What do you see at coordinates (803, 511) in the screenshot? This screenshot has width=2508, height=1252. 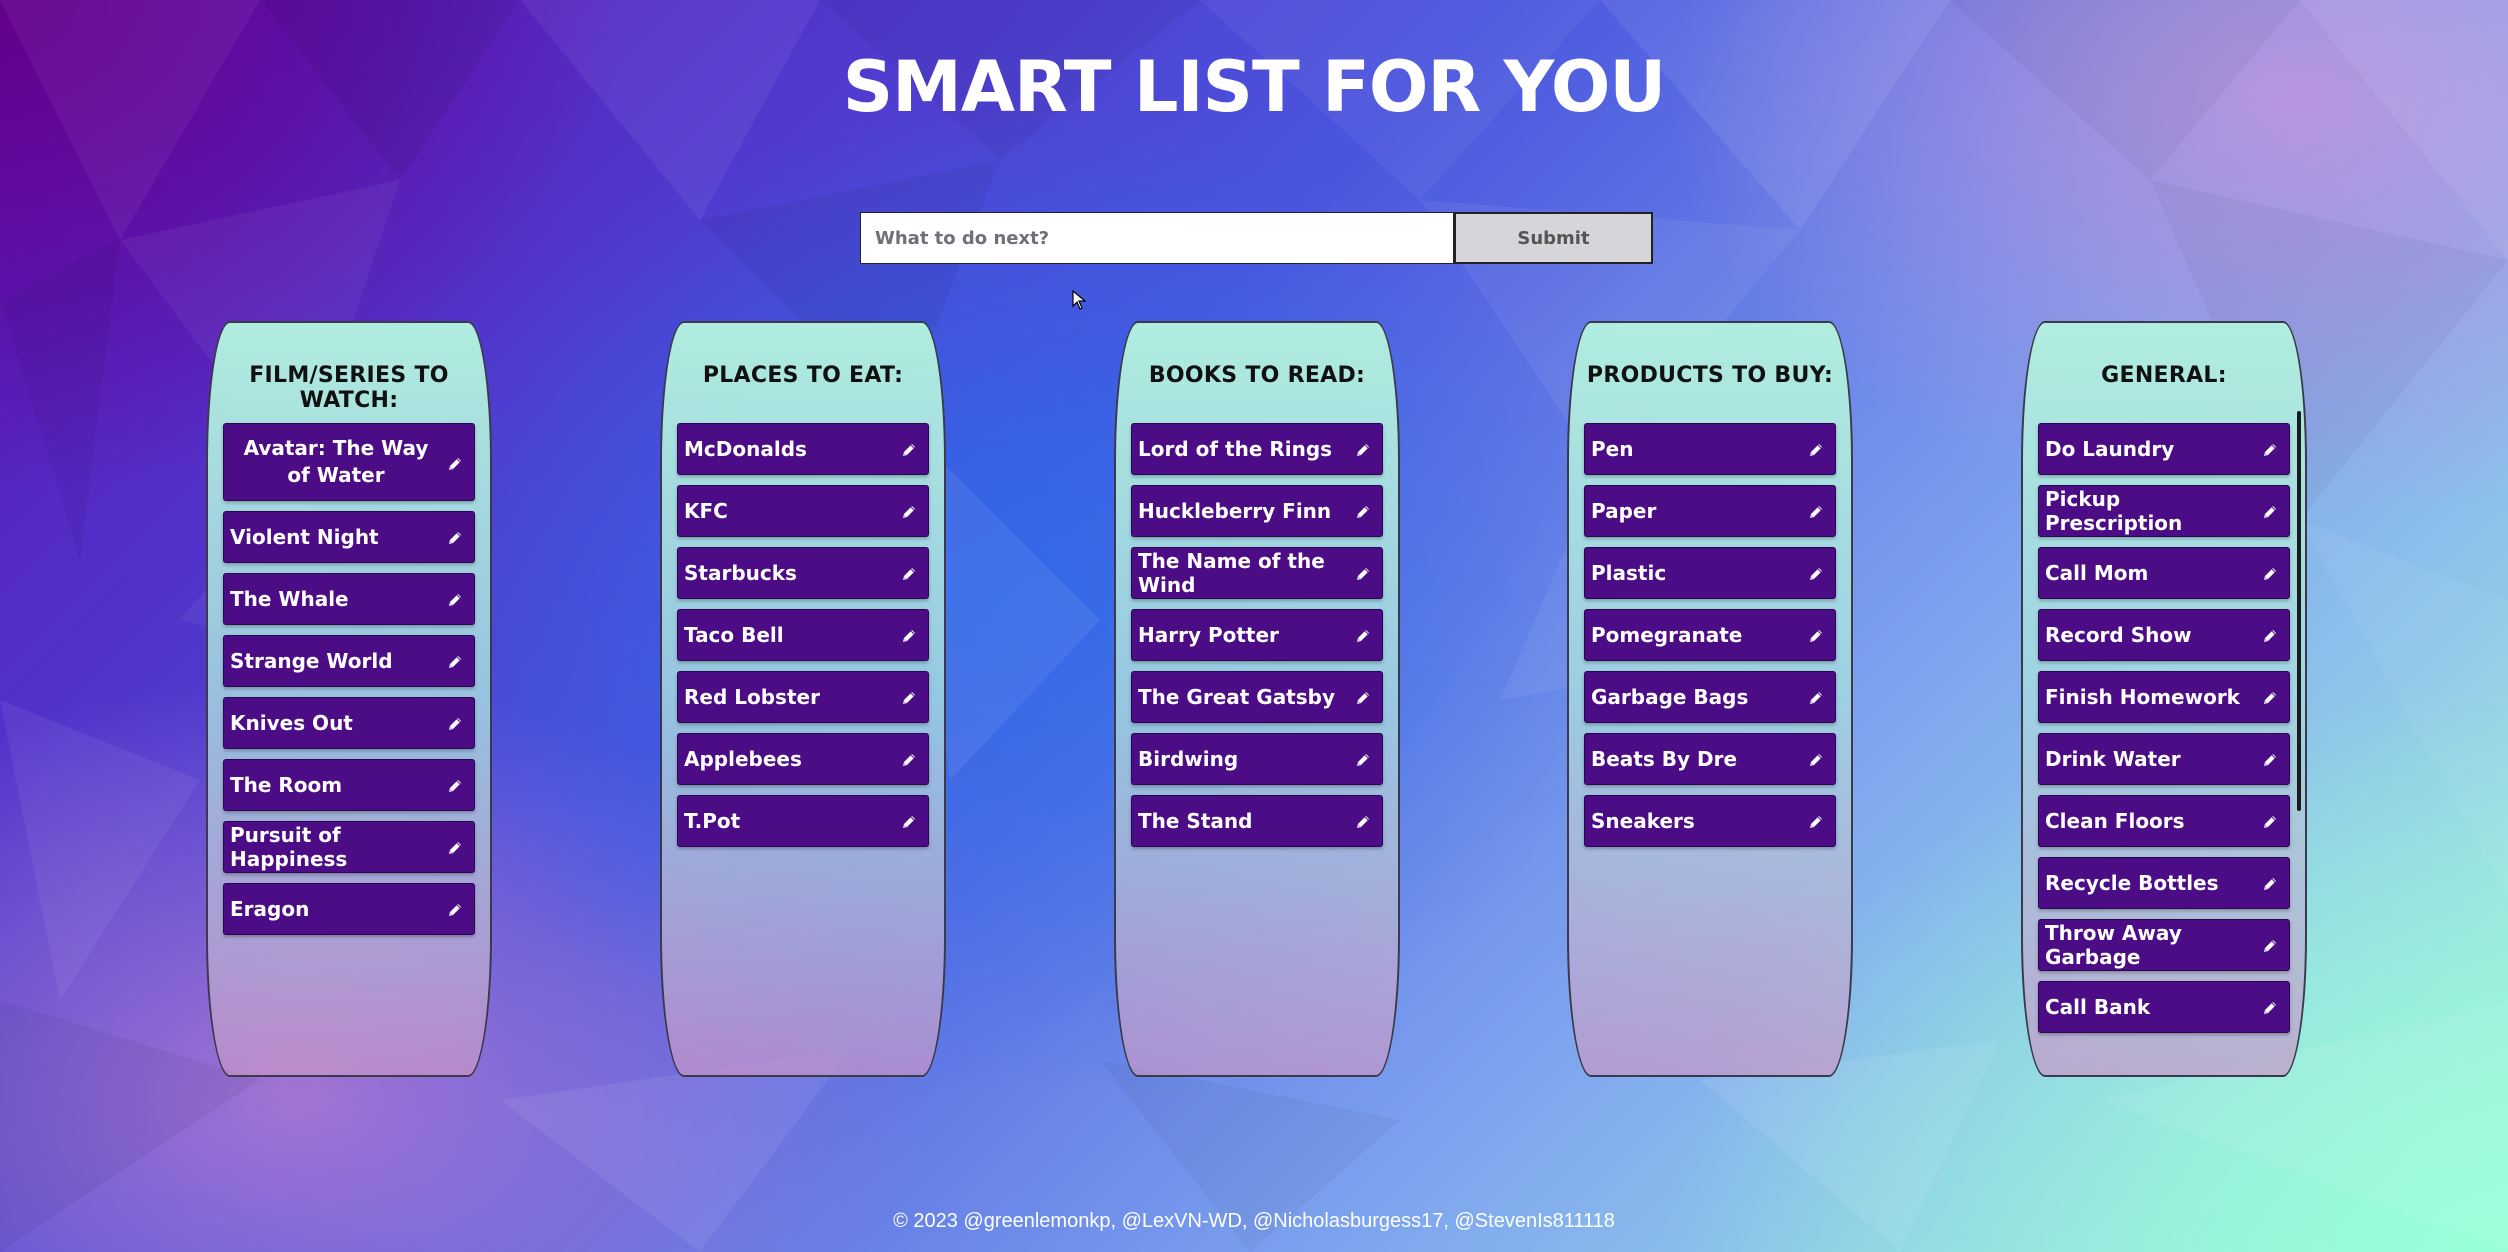 I see `list-item: KFC` at bounding box center [803, 511].